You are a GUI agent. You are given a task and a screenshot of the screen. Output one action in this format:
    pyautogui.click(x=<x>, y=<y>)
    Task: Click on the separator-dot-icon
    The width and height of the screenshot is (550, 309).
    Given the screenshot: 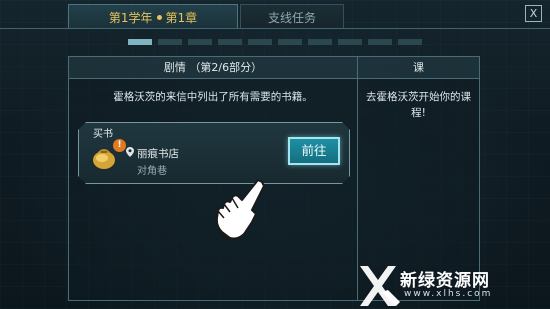 What is the action you would take?
    pyautogui.click(x=159, y=17)
    